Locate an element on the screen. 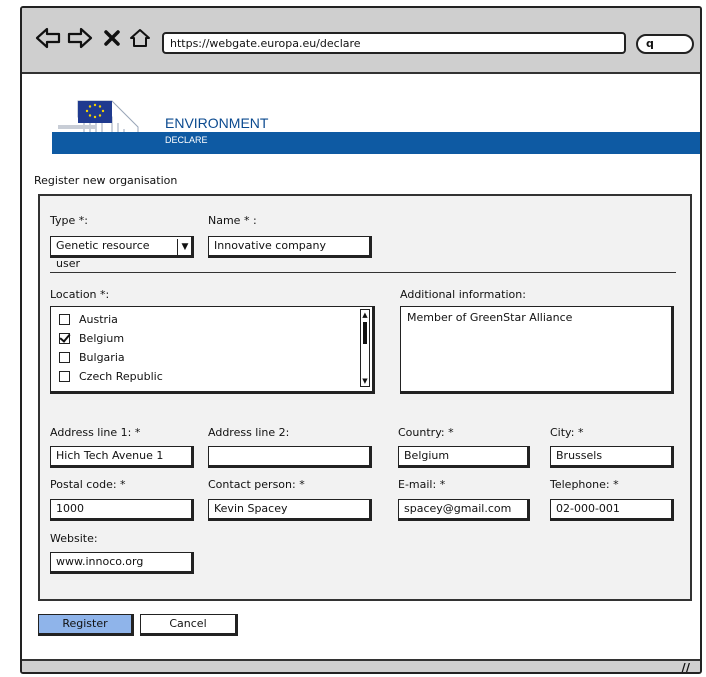 The height and width of the screenshot is (677, 706). scroll-thumb is located at coordinates (365, 333).